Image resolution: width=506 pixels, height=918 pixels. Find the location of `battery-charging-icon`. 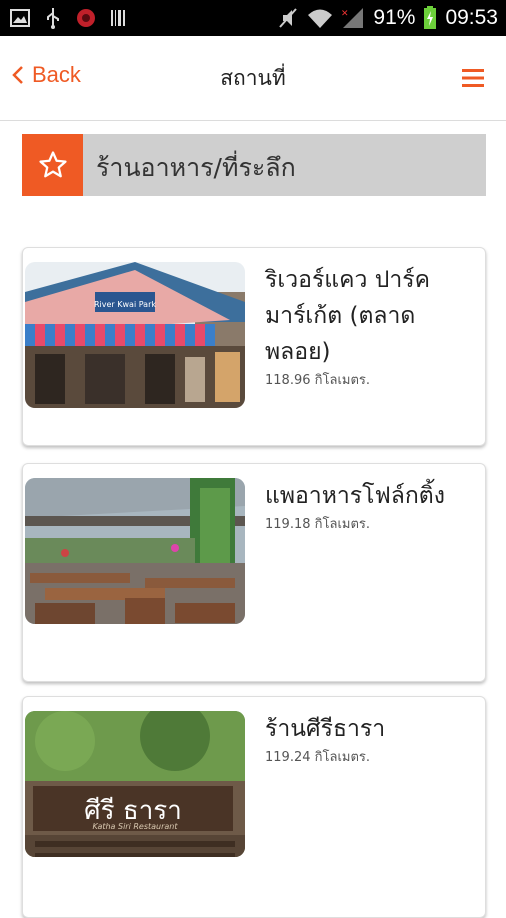

battery-charging-icon is located at coordinates (430, 17).